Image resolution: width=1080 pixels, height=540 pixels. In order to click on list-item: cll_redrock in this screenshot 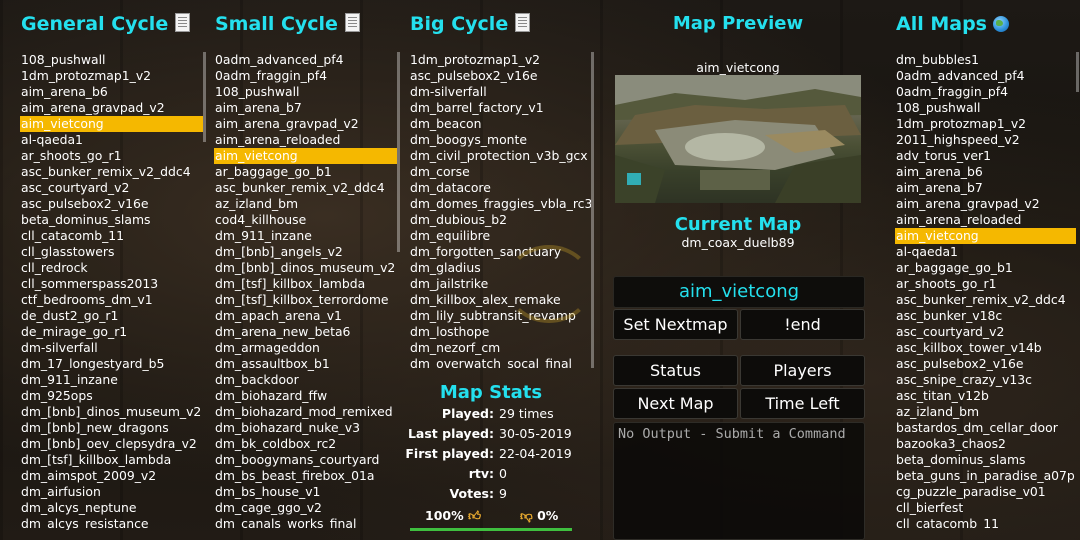, I will do `click(111, 268)`.